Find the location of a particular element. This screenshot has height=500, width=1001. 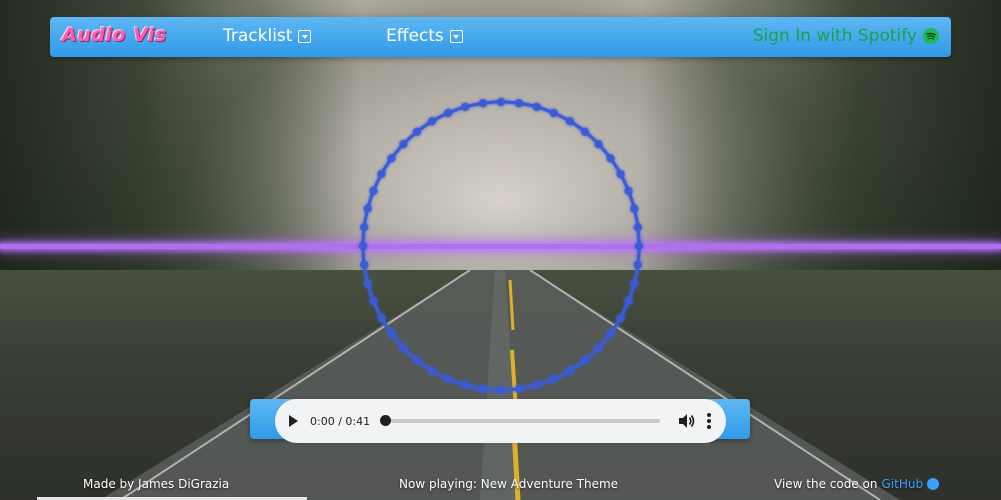

effects-label: Effects is located at coordinates (415, 36).